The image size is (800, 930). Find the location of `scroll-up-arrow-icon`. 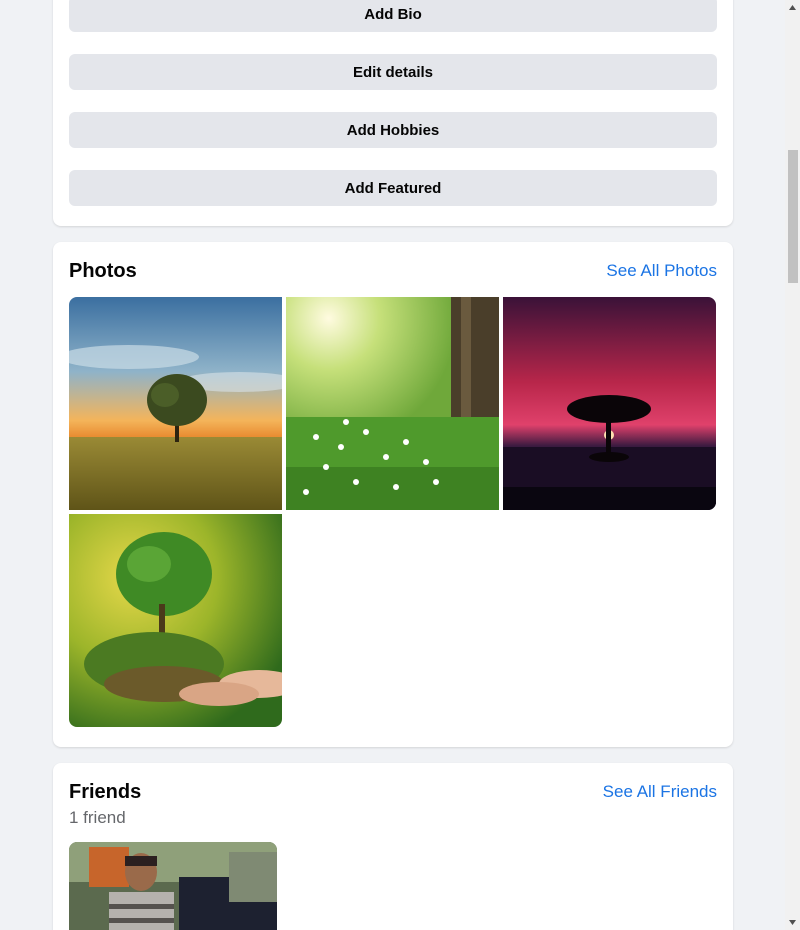

scroll-up-arrow-icon is located at coordinates (792, 7).